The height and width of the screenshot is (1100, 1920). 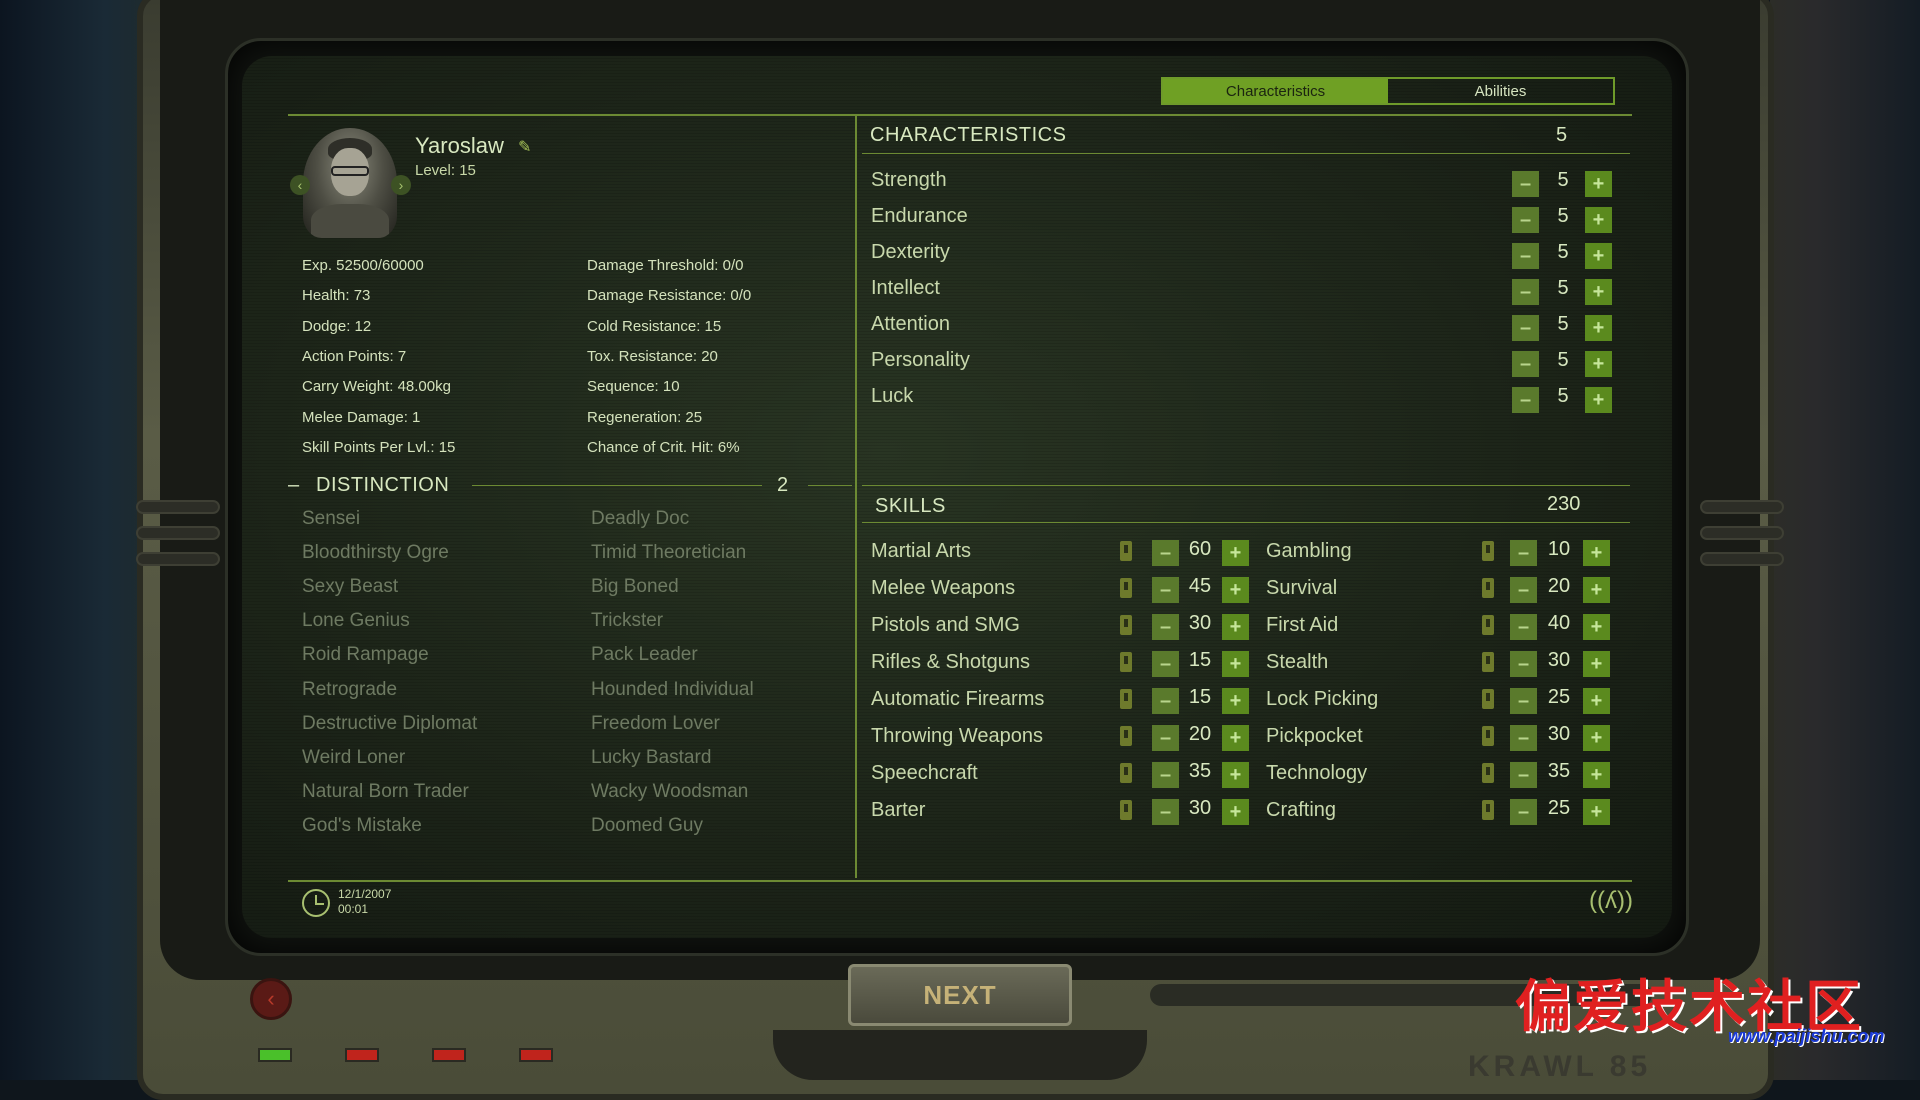 I want to click on distinction-item: God's Mistake, so click(x=362, y=826).